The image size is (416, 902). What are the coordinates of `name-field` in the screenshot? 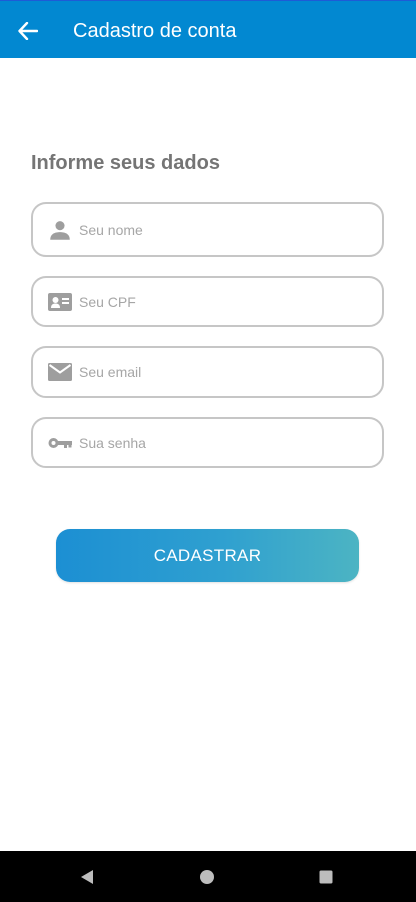 It's located at (207, 229).